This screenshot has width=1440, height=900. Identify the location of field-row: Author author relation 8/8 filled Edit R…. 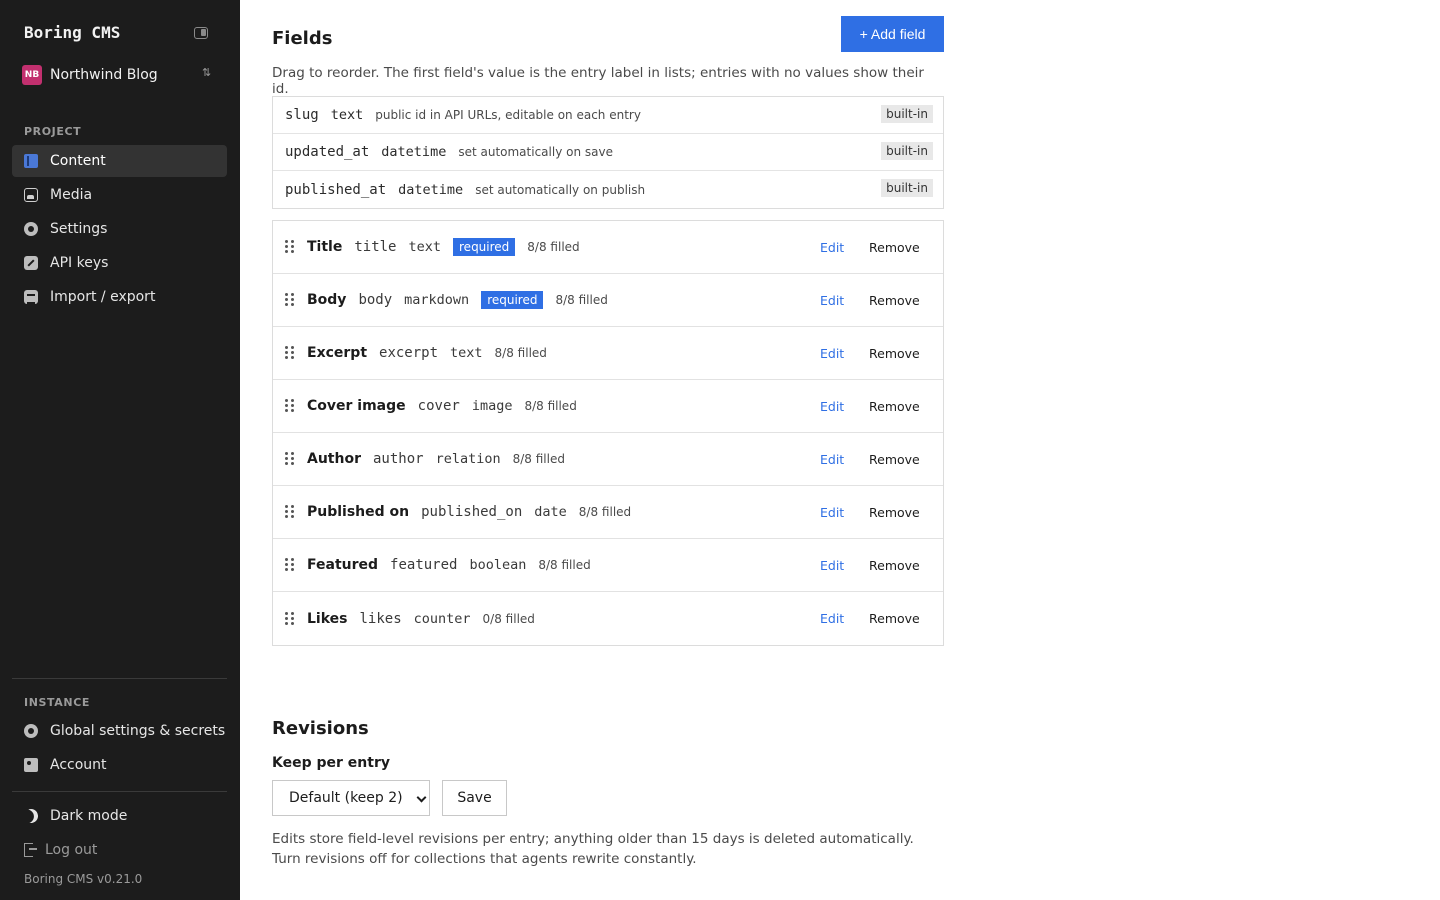
(608, 459).